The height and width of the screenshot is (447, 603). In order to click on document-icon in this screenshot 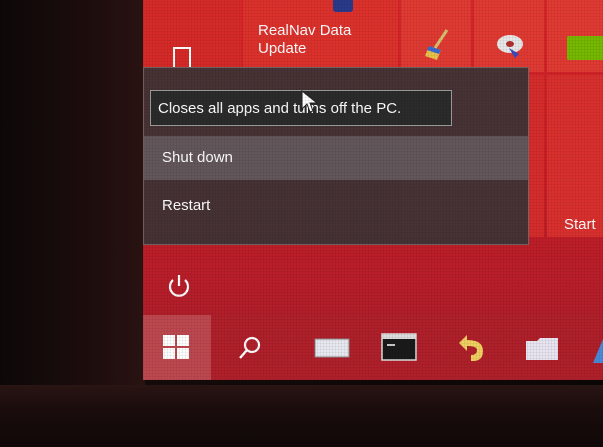, I will do `click(182, 57)`.